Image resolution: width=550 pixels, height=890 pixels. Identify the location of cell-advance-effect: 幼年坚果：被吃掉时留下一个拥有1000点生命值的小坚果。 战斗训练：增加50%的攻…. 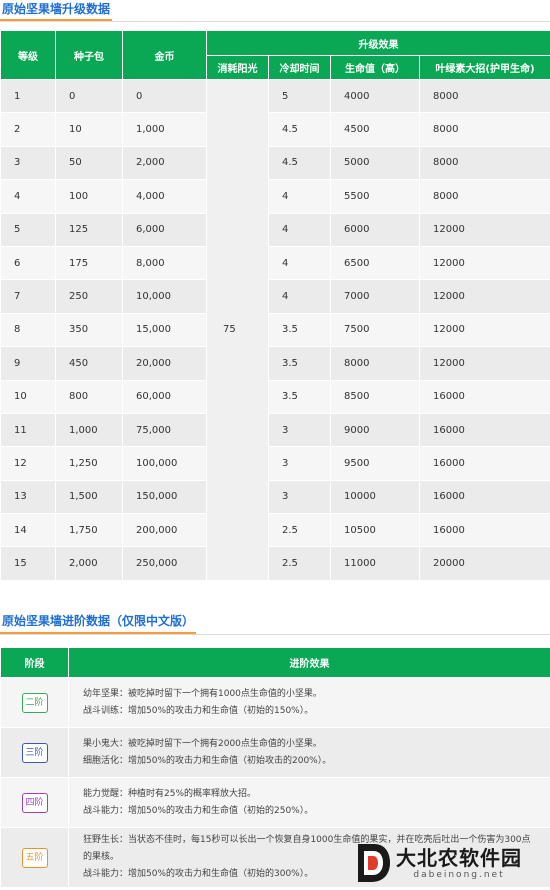
(309, 702).